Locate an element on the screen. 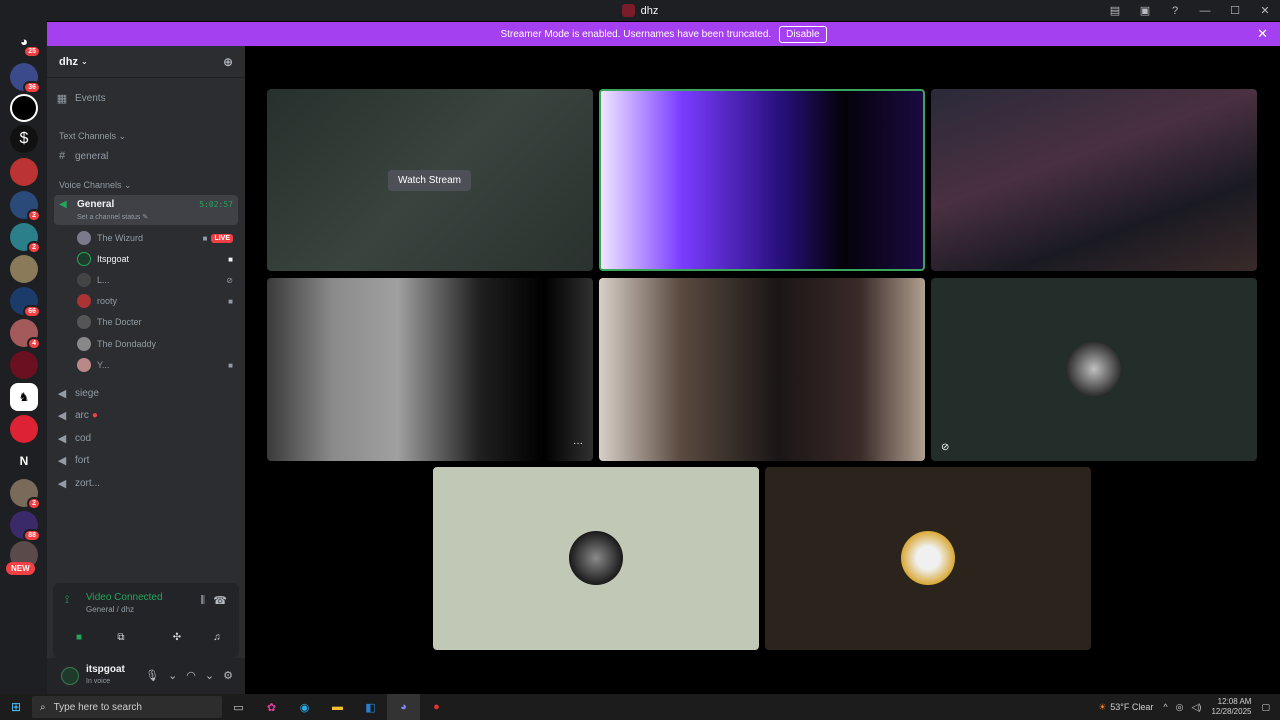 The height and width of the screenshot is (720, 1280). voice-member: Y... ■ is located at coordinates (157, 365).